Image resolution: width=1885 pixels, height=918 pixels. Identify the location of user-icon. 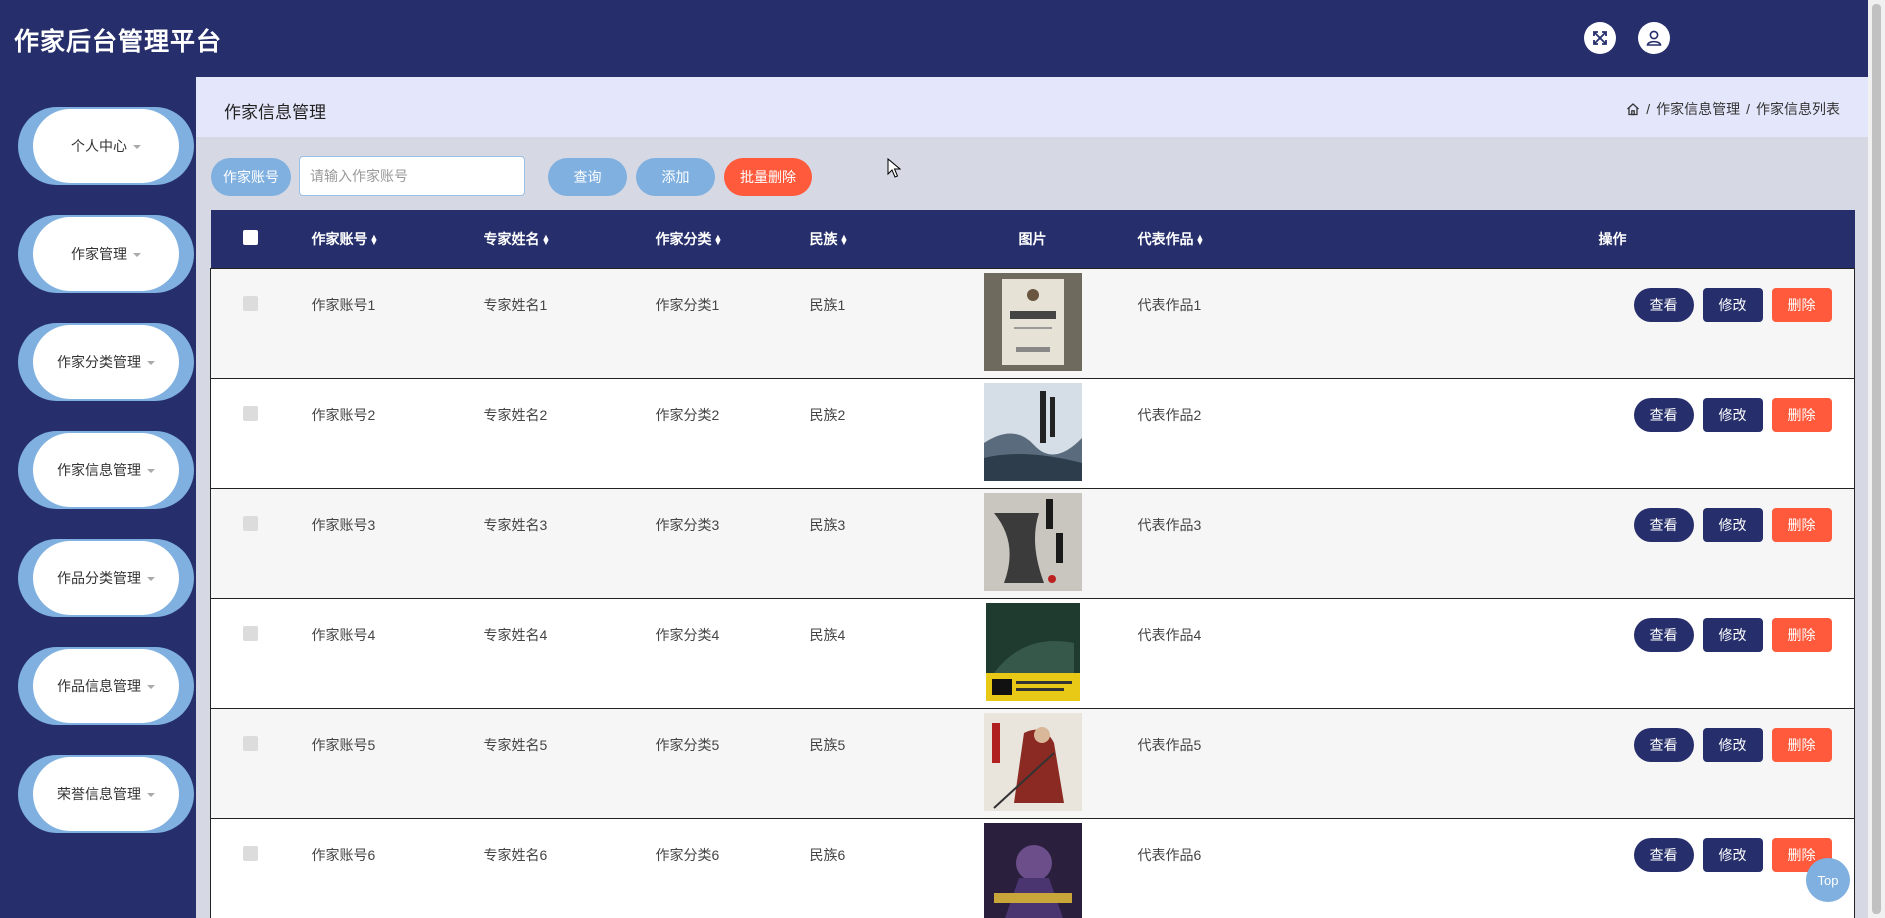
(1654, 38).